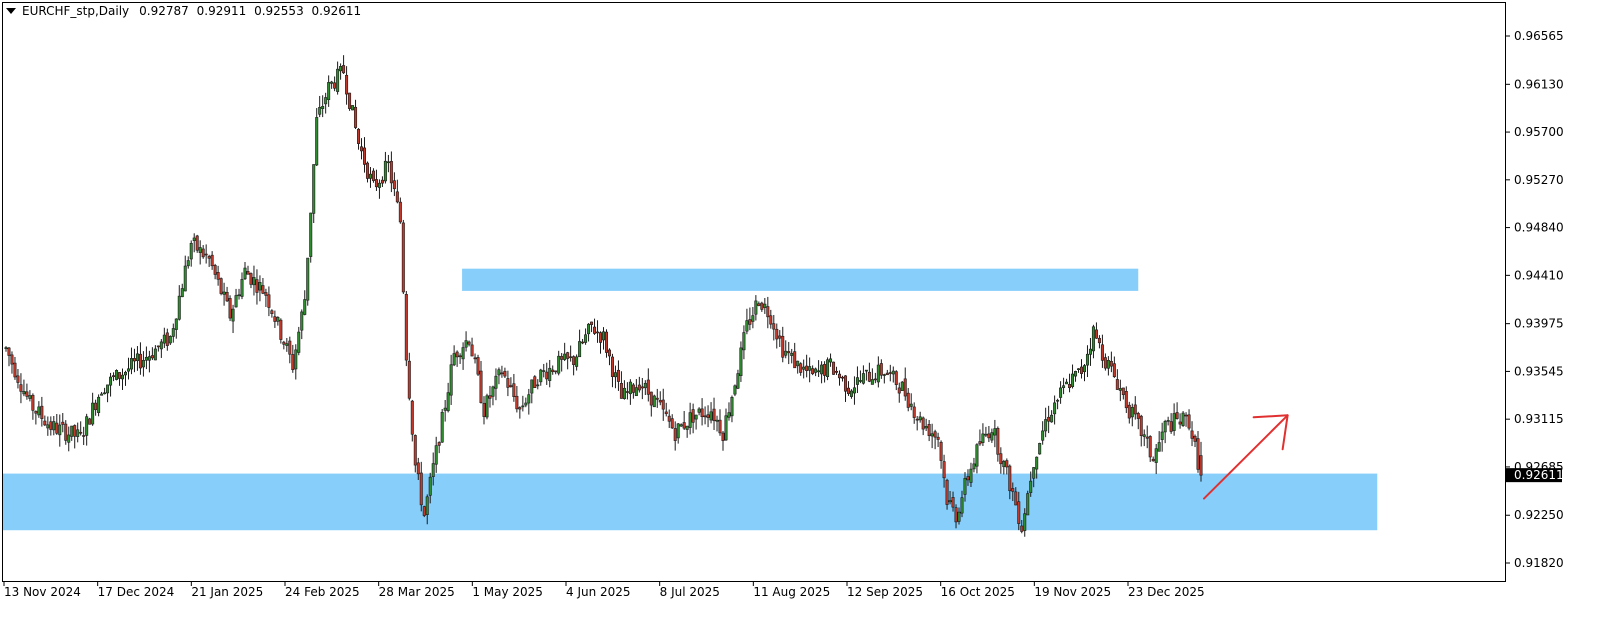 The image size is (1604, 623). I want to click on symbol-label: EURCHF_stp,Daily, so click(76, 11).